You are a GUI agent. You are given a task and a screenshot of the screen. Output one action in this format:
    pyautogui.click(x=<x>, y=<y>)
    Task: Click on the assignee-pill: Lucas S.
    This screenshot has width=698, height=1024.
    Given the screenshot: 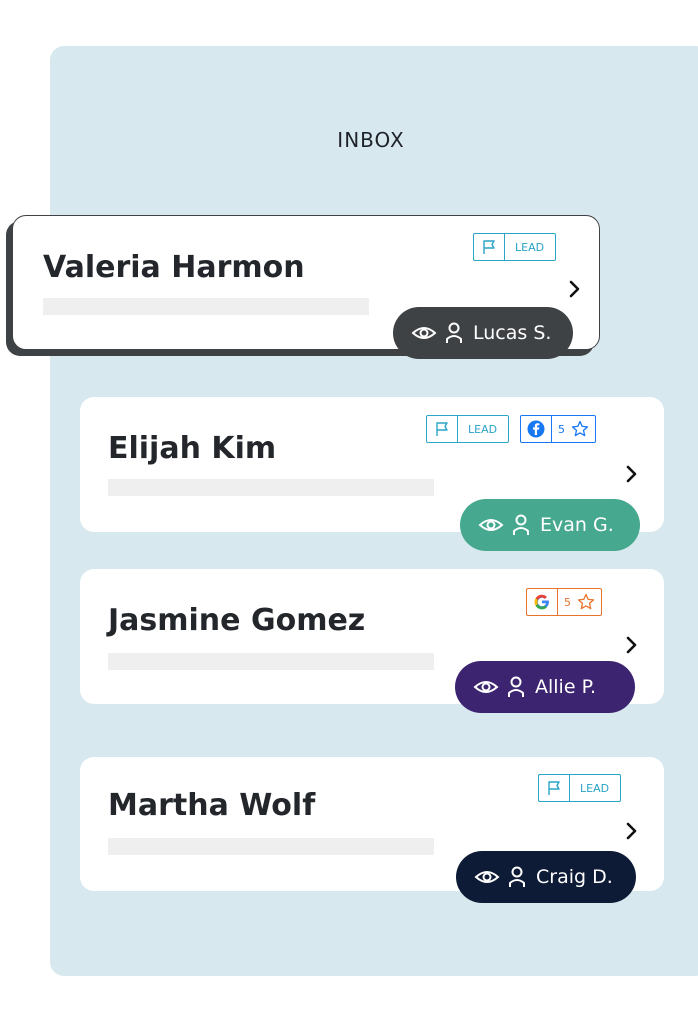 What is the action you would take?
    pyautogui.click(x=483, y=333)
    